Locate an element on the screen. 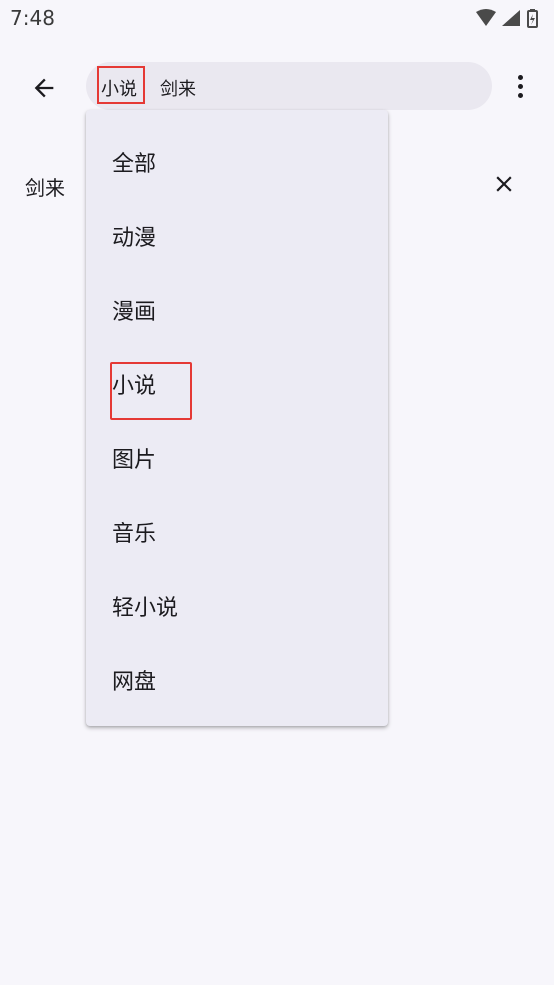  close-icon is located at coordinates (504, 184).